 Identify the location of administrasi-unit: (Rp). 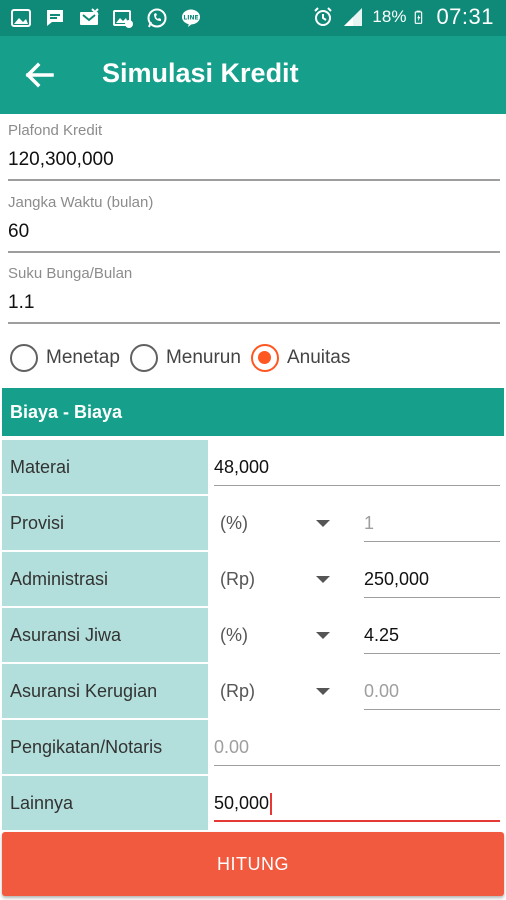
(237, 579).